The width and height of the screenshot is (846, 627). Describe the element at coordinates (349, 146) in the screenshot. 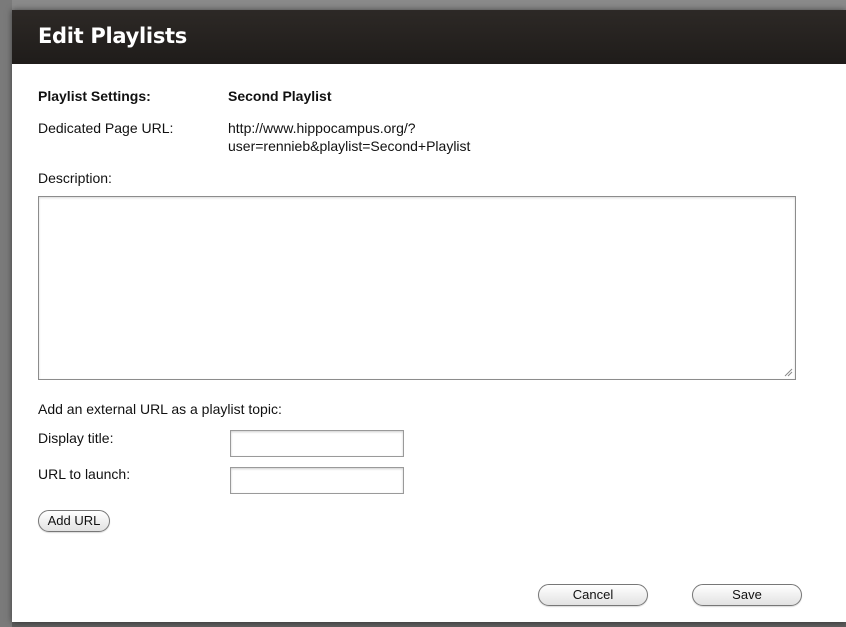

I see `dedicated-url-line-2: user=rennieb&playlist=Second+Playlist` at that location.